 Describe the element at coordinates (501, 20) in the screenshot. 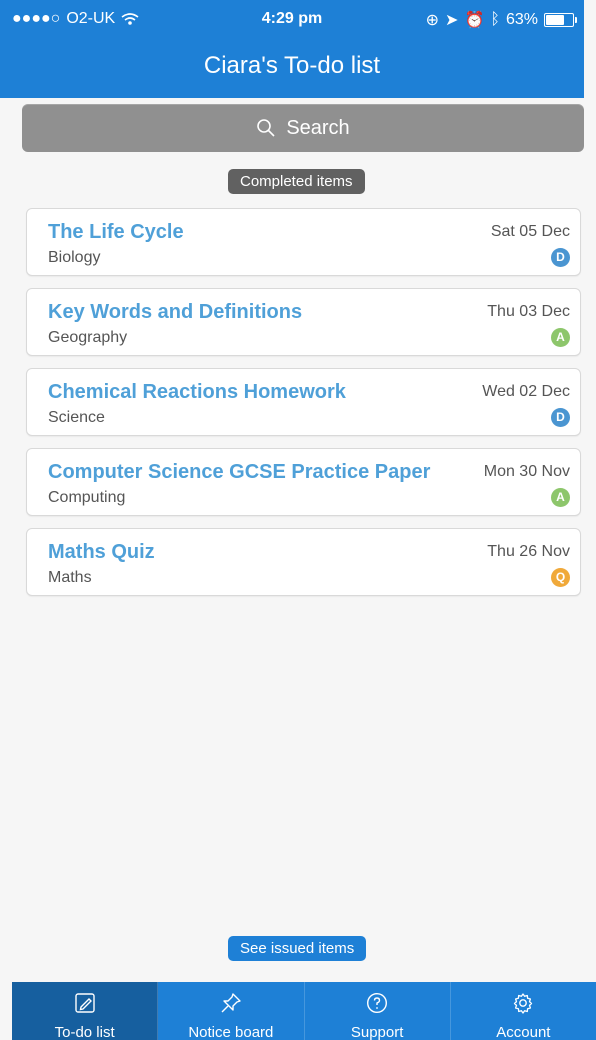

I see `status-right: ⊕ ➤ ⏰ ᛒ 63%` at that location.